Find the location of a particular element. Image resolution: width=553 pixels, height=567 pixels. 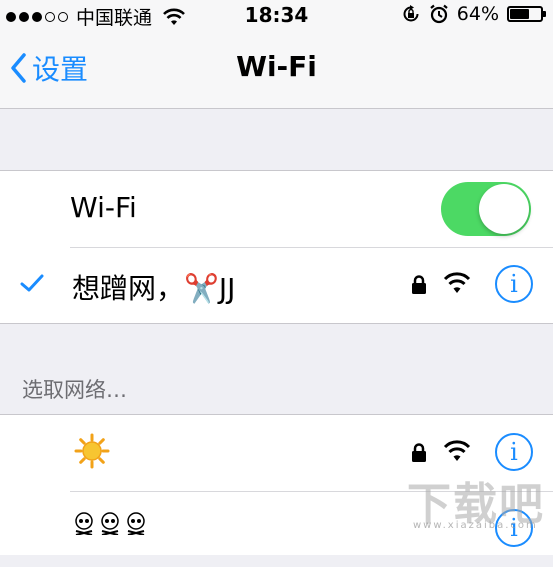

status-right: 64% is located at coordinates (473, 14).